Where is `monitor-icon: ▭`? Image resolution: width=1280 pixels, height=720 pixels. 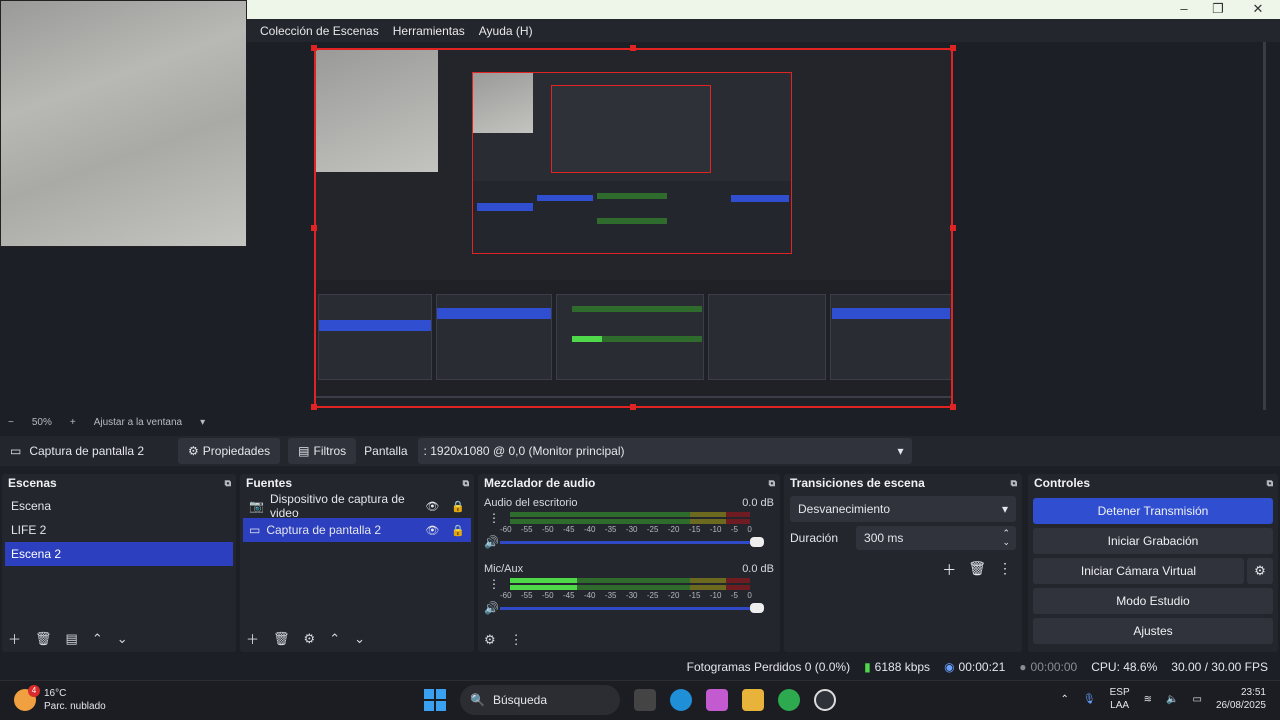
monitor-icon: ▭ is located at coordinates (255, 530).